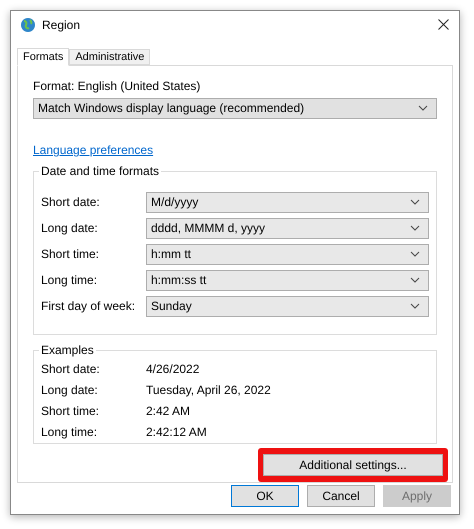 Image resolution: width=474 pixels, height=529 pixels. What do you see at coordinates (176, 432) in the screenshot?
I see `example-value: 2:42:12 AM` at bounding box center [176, 432].